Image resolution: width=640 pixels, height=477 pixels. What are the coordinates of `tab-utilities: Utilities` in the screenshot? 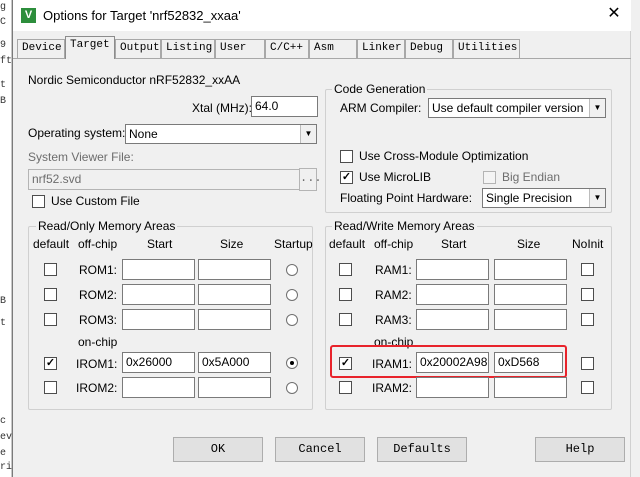 It's located at (486, 48).